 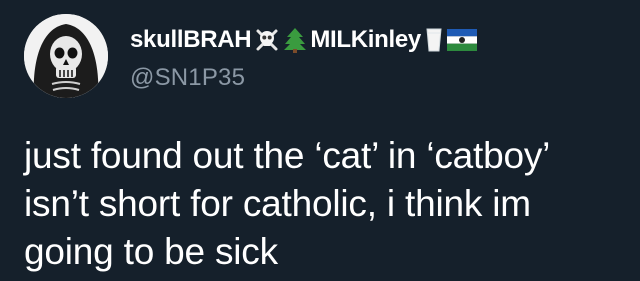 What do you see at coordinates (295, 40) in the screenshot?
I see `christmas-tree-icon` at bounding box center [295, 40].